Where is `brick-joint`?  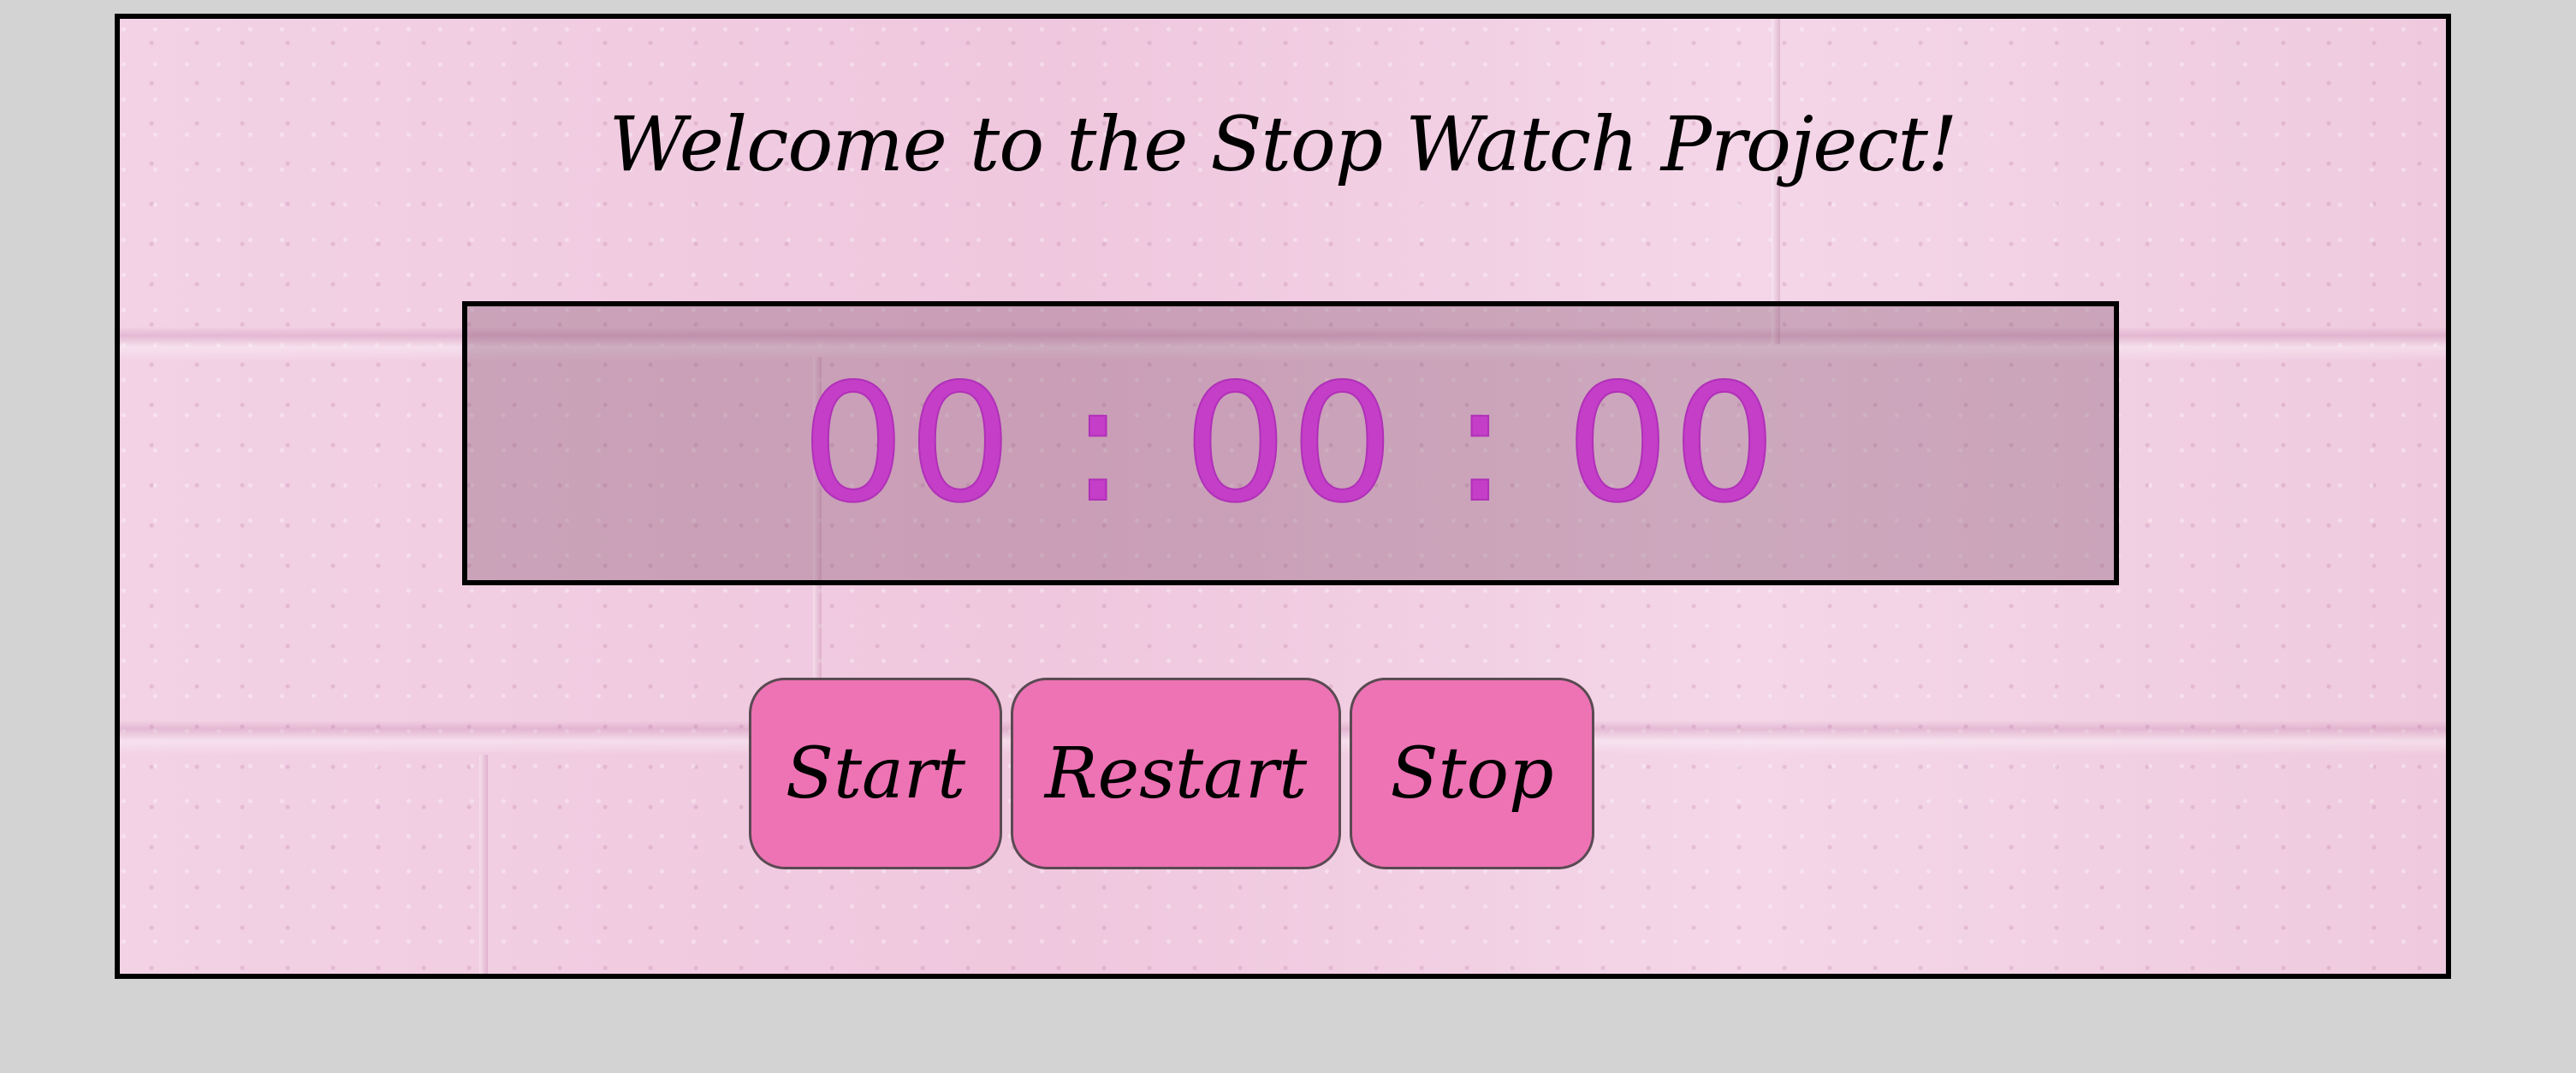 brick-joint is located at coordinates (483, 864).